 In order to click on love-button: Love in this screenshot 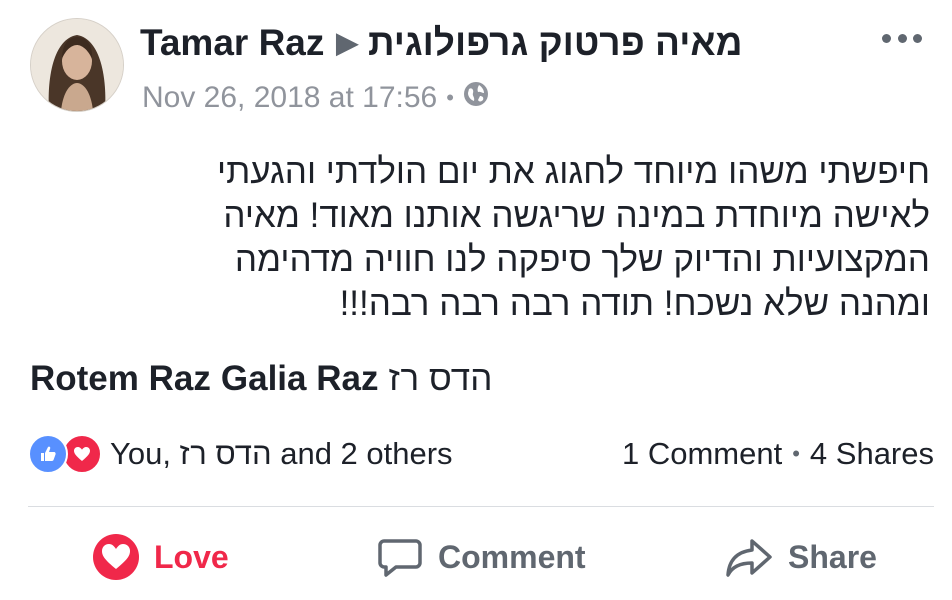, I will do `click(160, 557)`.